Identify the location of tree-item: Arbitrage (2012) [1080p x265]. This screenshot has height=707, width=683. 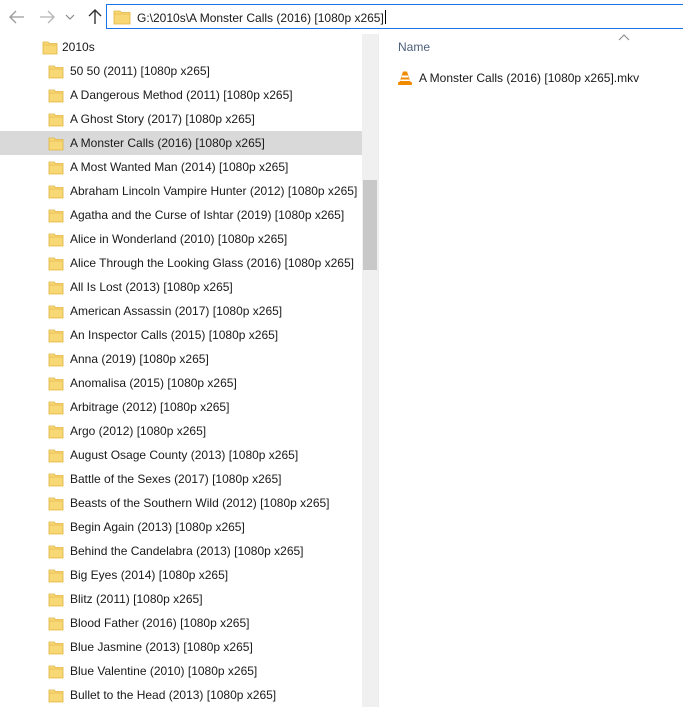
(181, 407).